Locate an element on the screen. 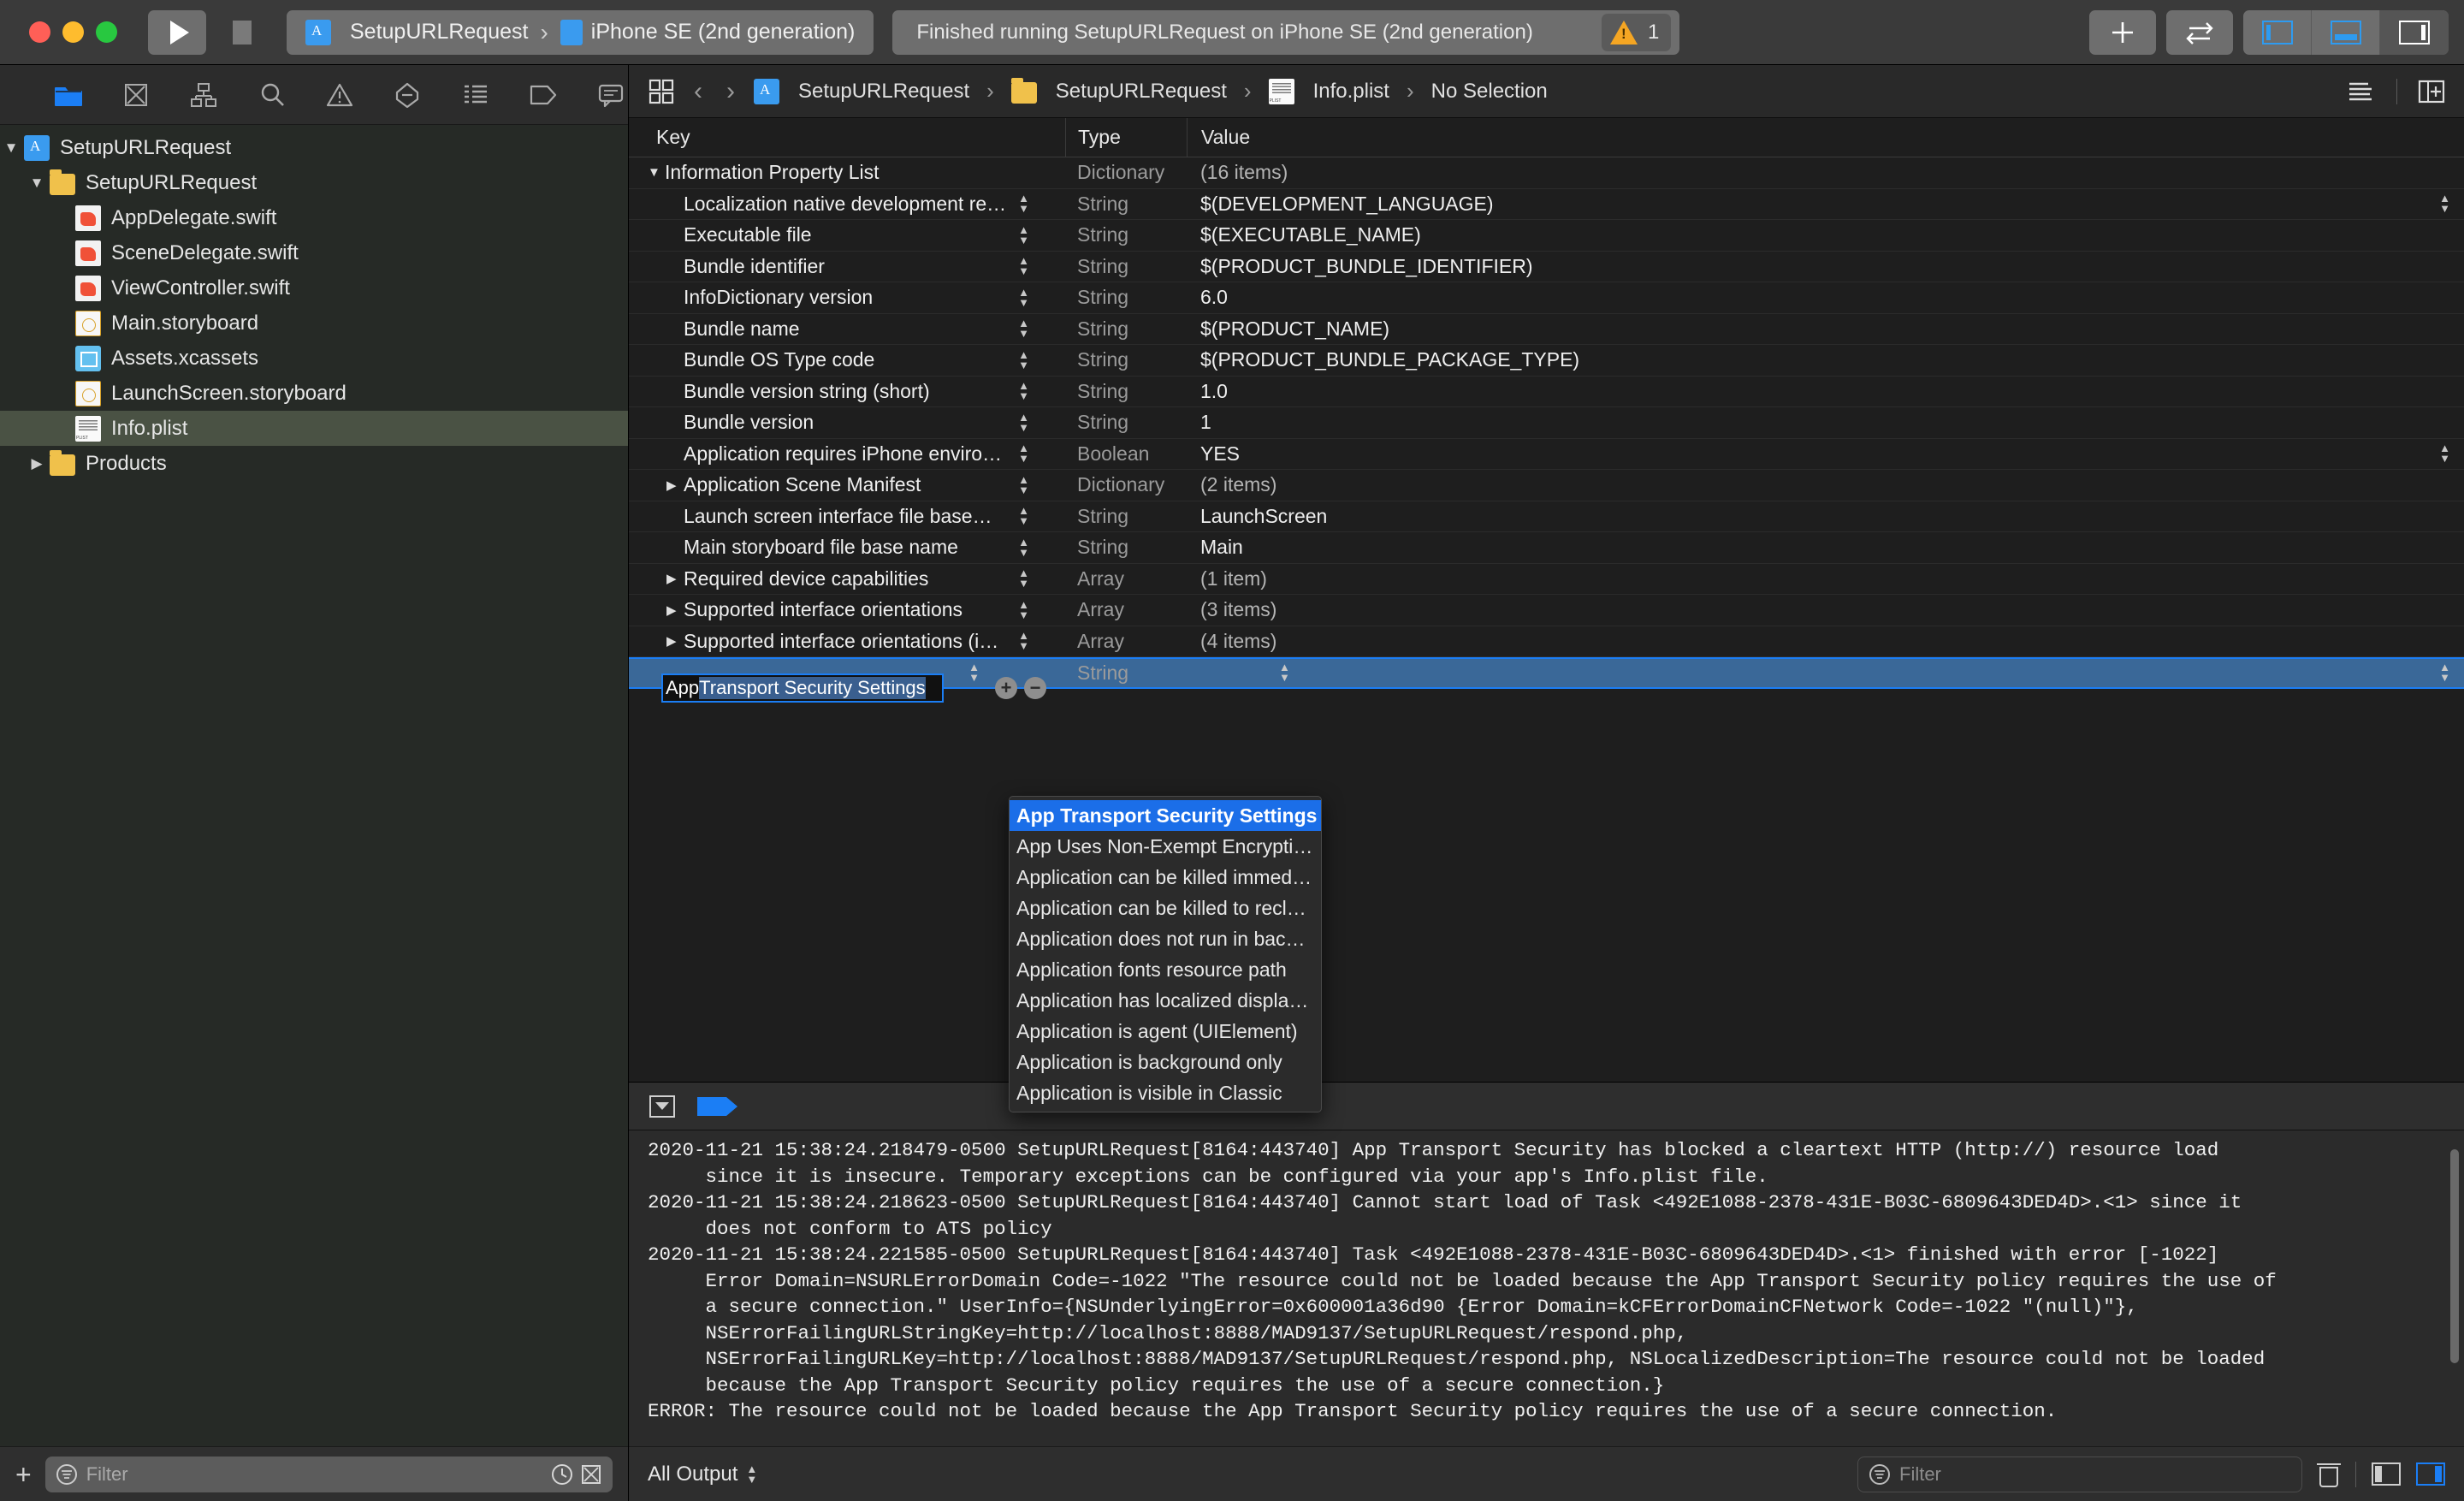 The height and width of the screenshot is (1501, 2464). plist-value-cell: Main is located at coordinates (1825, 547).